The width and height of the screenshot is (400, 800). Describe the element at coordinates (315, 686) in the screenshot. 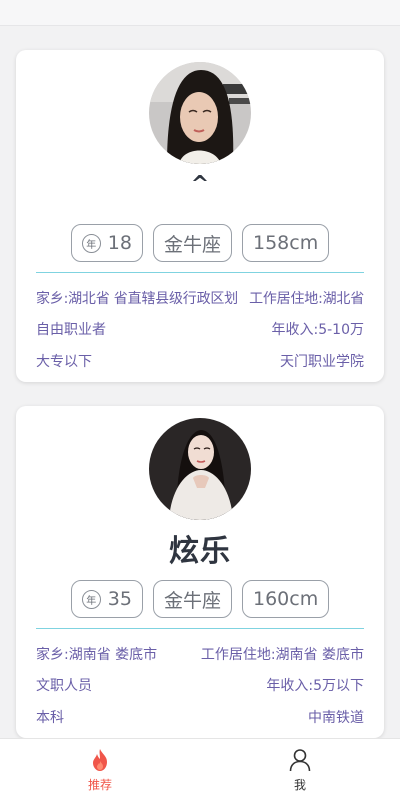

I see `income-text: 年收入:5万以下` at that location.